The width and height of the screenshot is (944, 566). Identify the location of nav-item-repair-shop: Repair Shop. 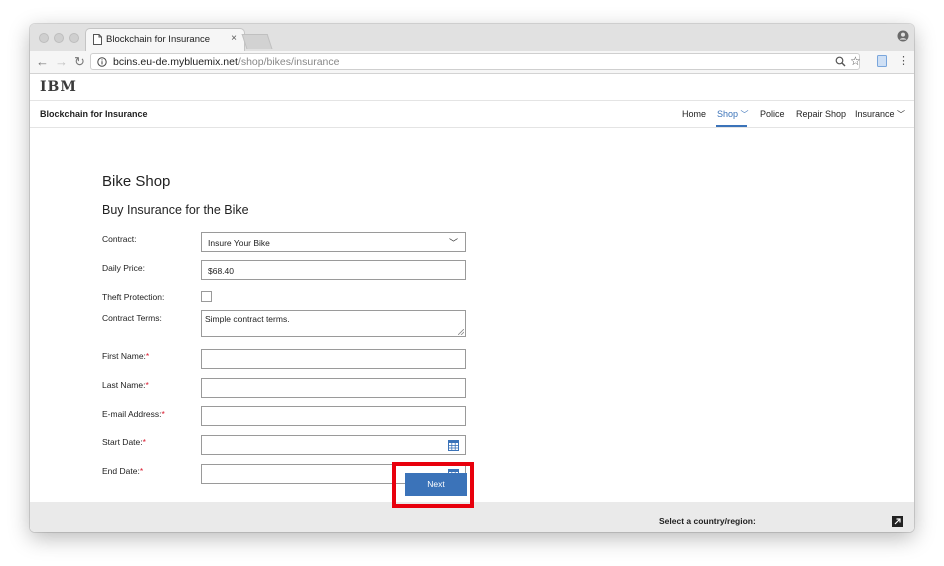
(821, 114).